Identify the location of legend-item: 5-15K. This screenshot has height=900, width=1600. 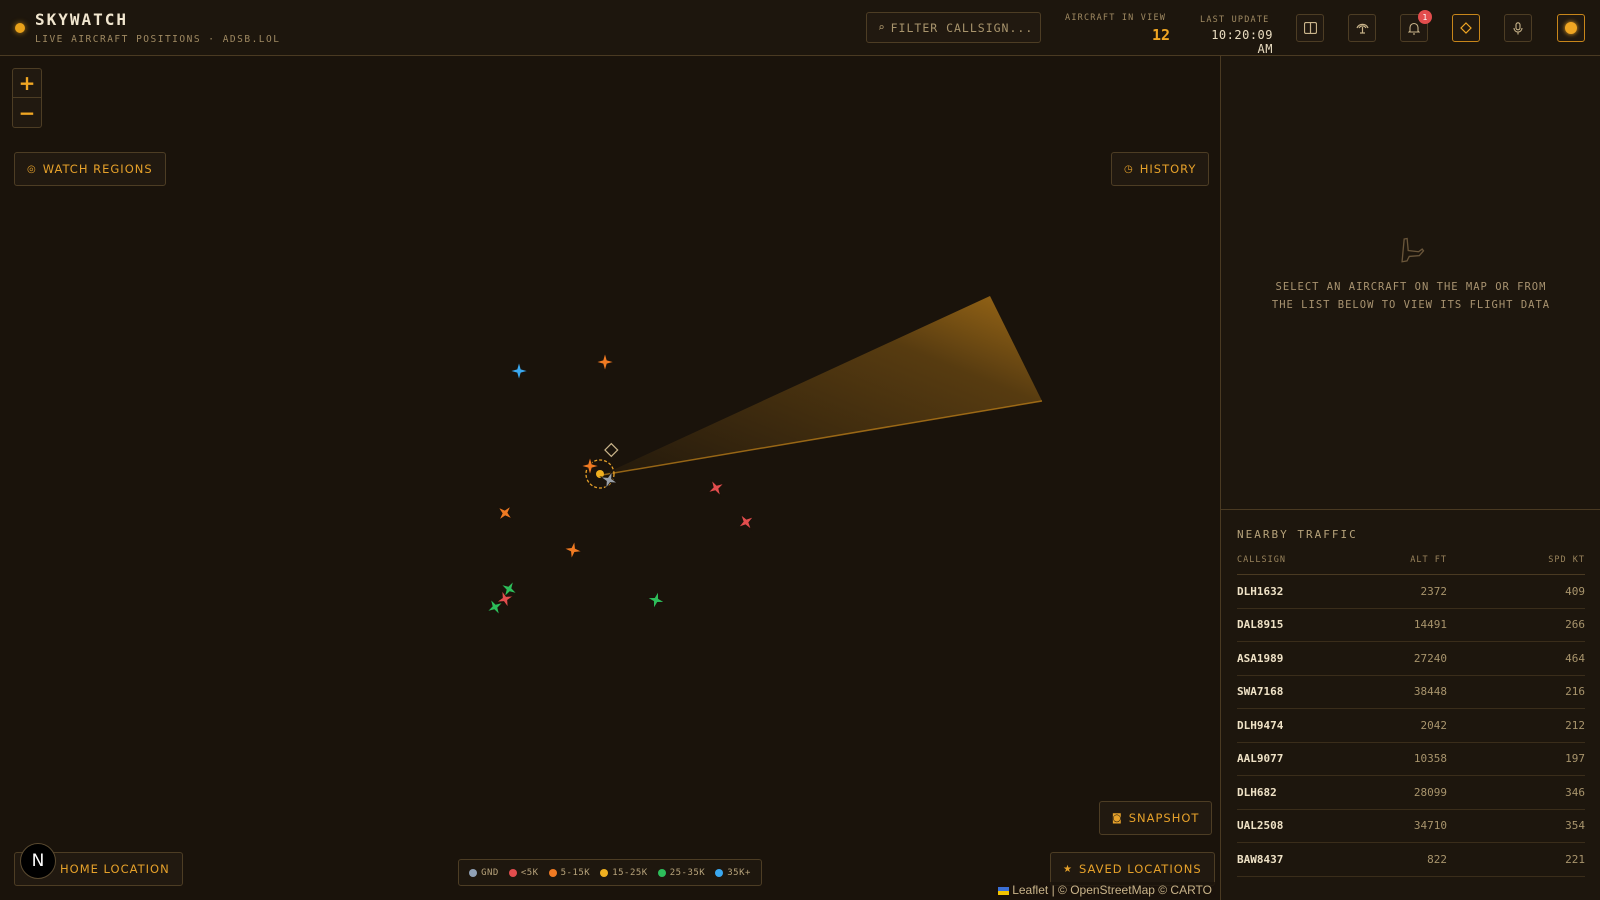
(569, 872).